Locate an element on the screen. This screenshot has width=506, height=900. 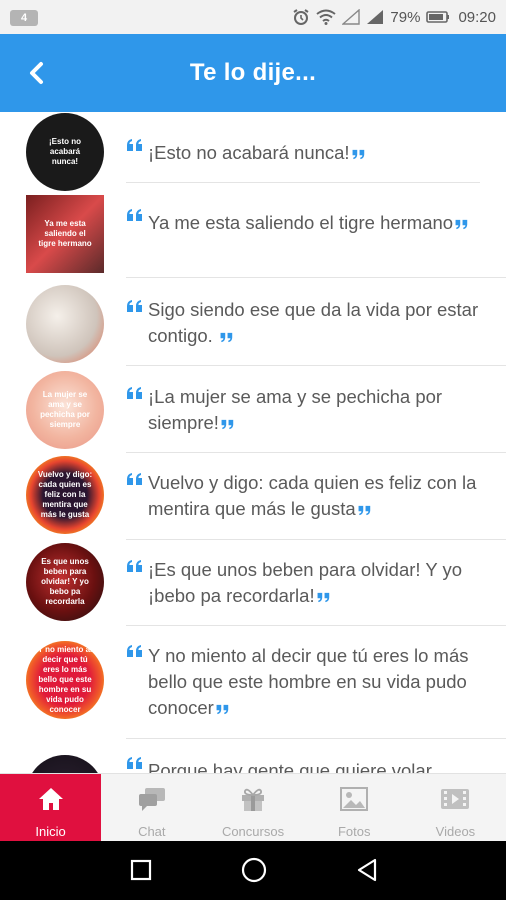
clock: 09:20 is located at coordinates (477, 17).